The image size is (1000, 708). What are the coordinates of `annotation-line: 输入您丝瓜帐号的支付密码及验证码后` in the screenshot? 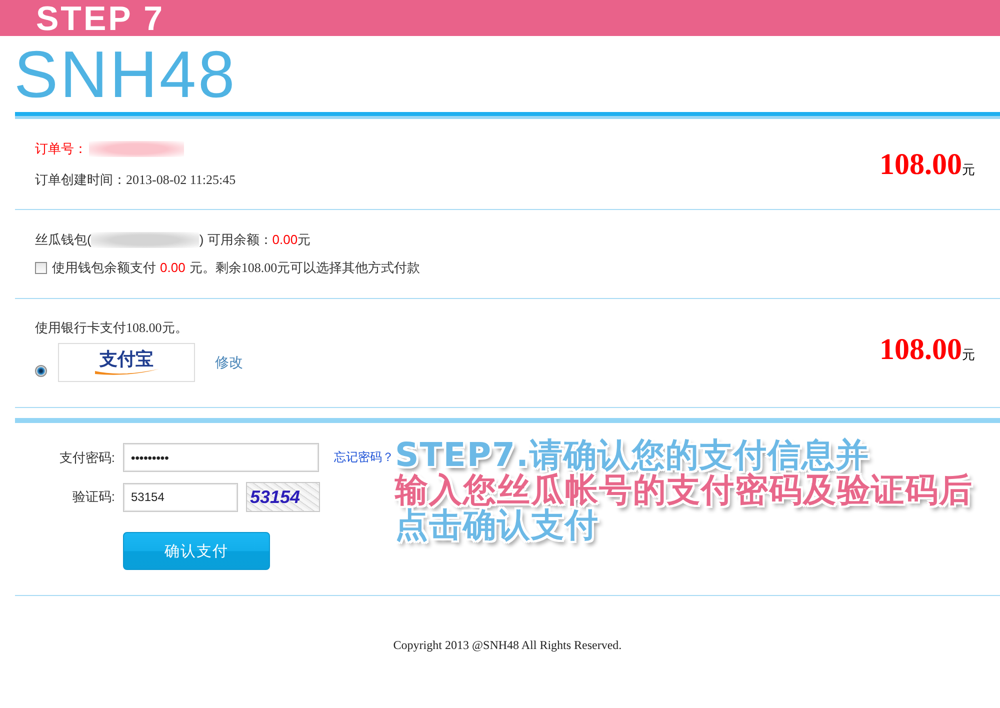 It's located at (684, 489).